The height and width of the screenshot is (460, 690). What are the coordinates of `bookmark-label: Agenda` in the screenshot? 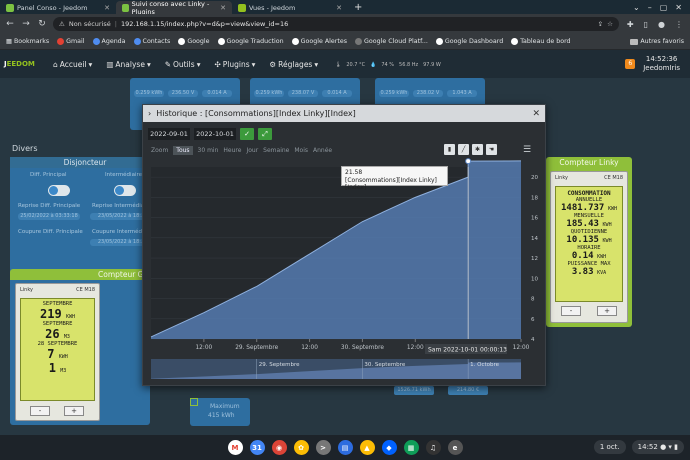 It's located at (113, 41).